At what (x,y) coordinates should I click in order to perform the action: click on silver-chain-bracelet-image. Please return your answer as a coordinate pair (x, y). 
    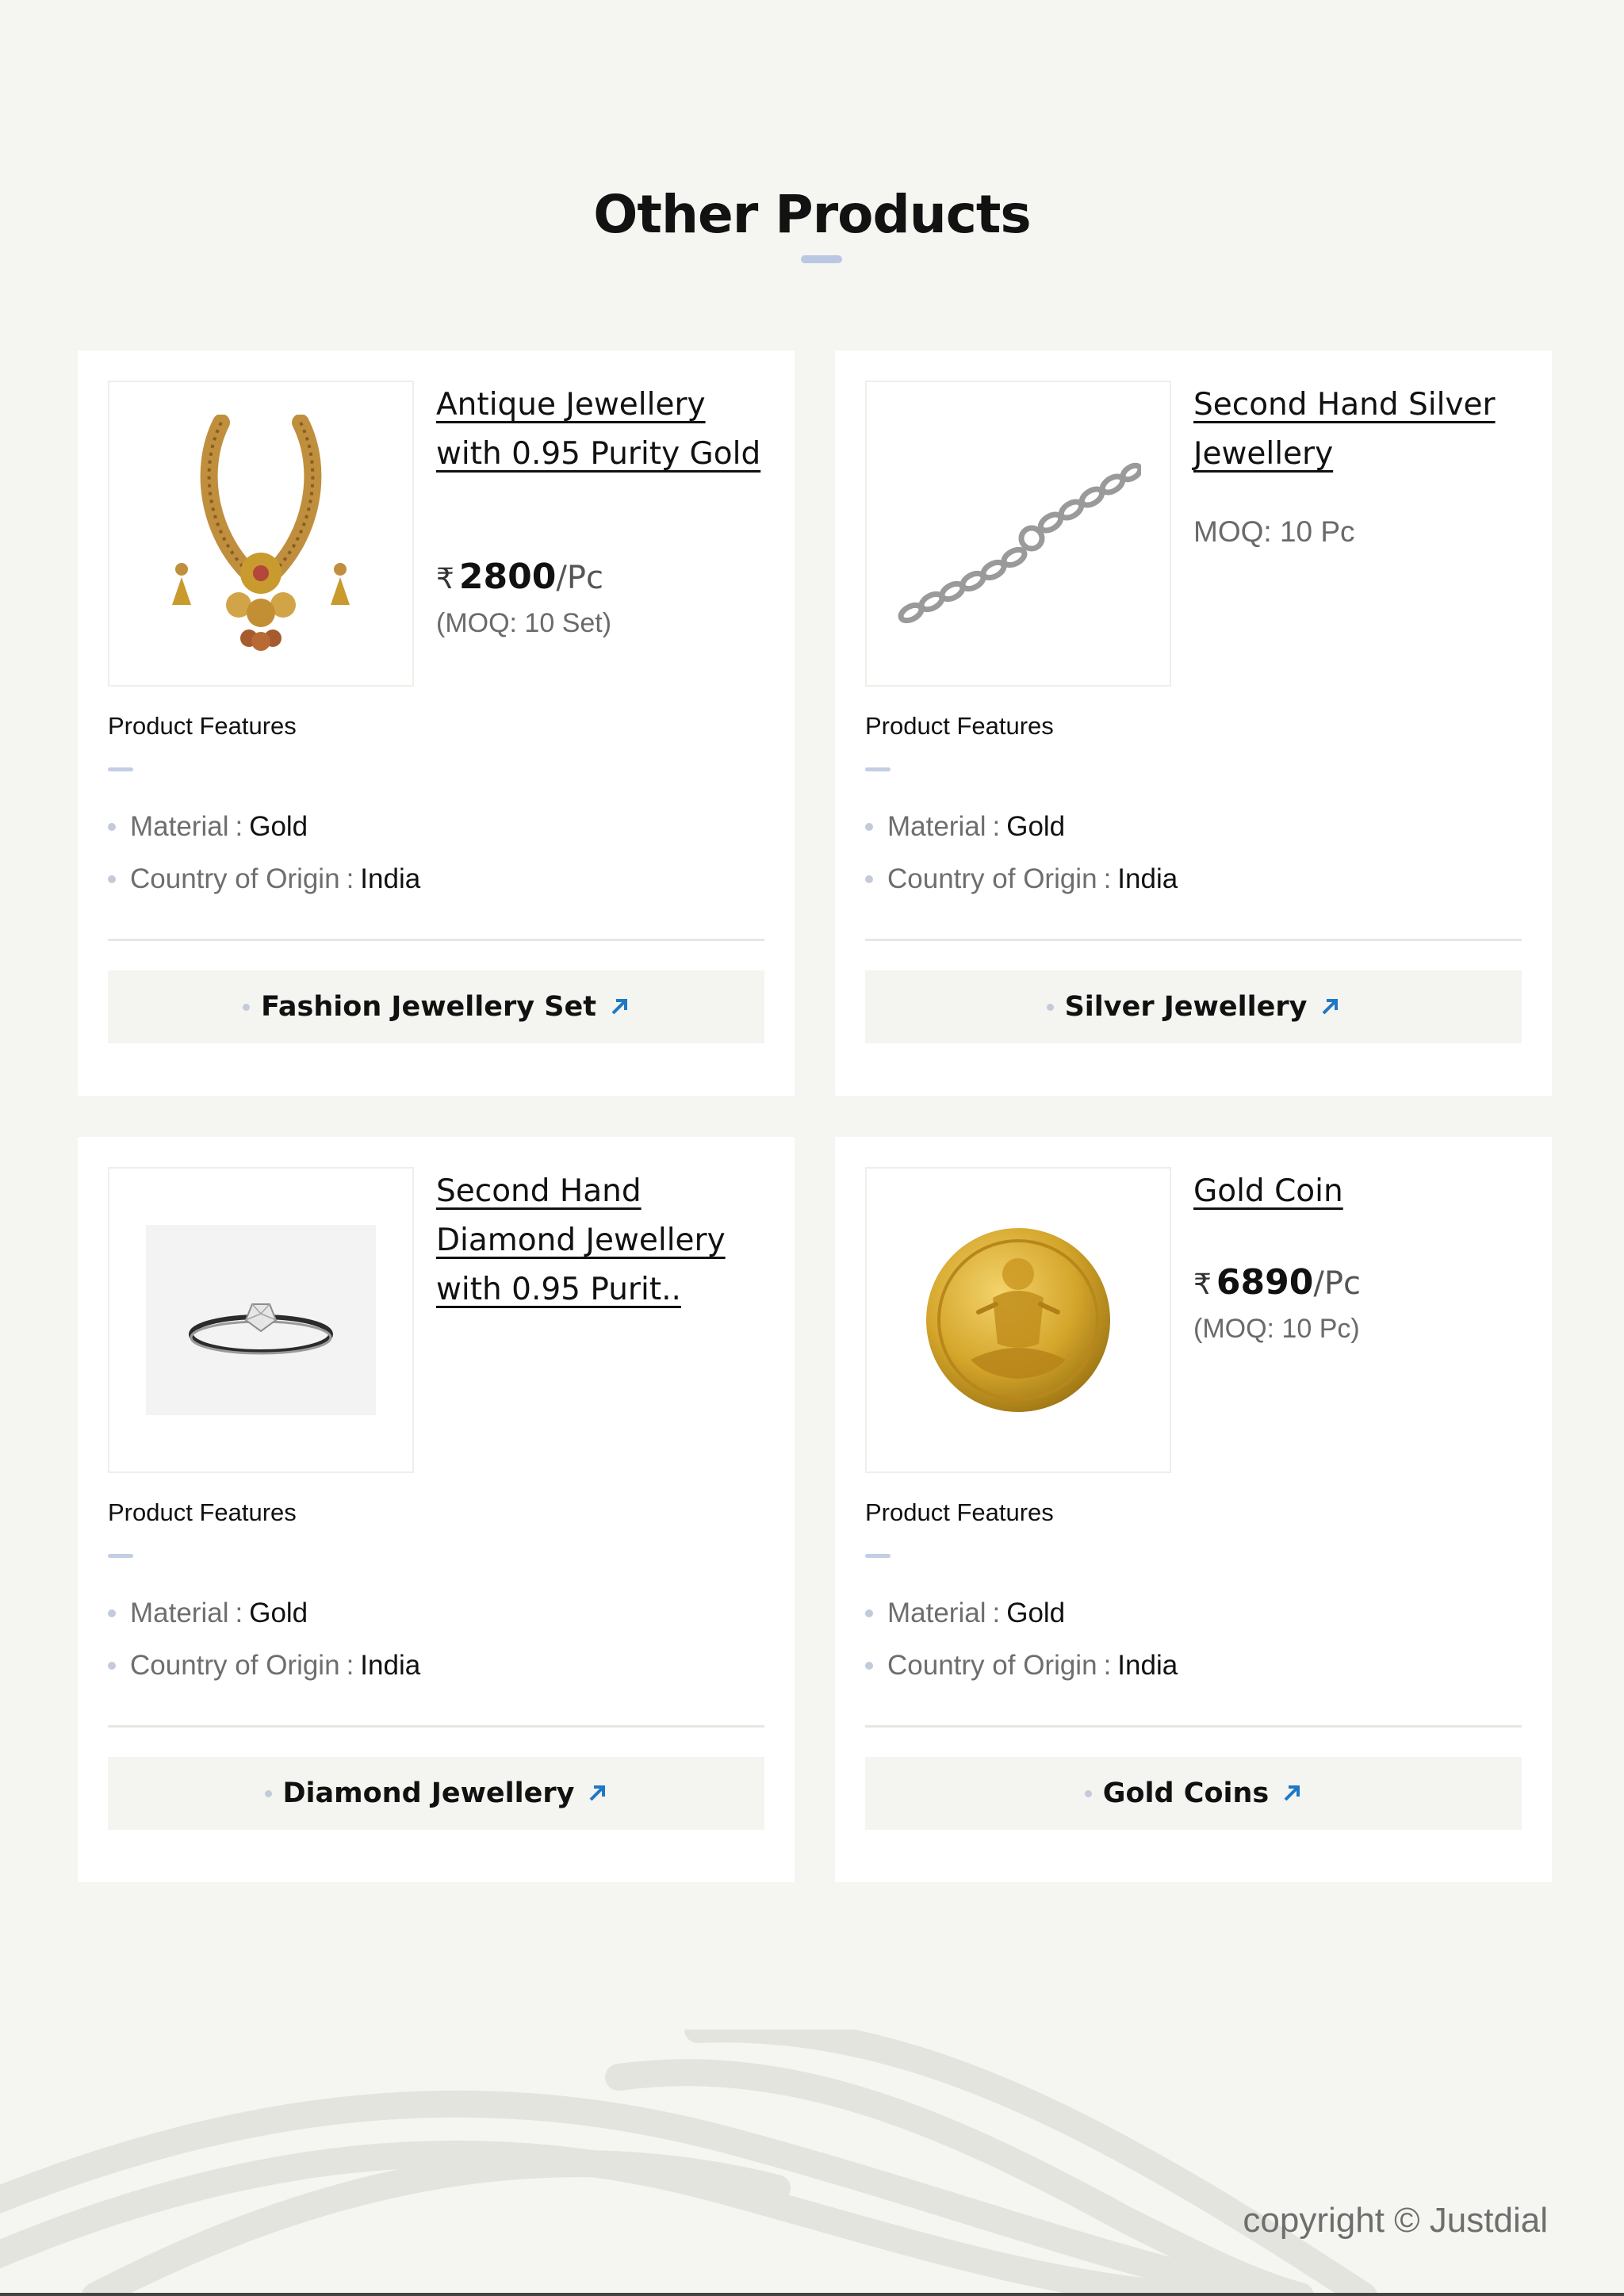
    Looking at the image, I should click on (1020, 543).